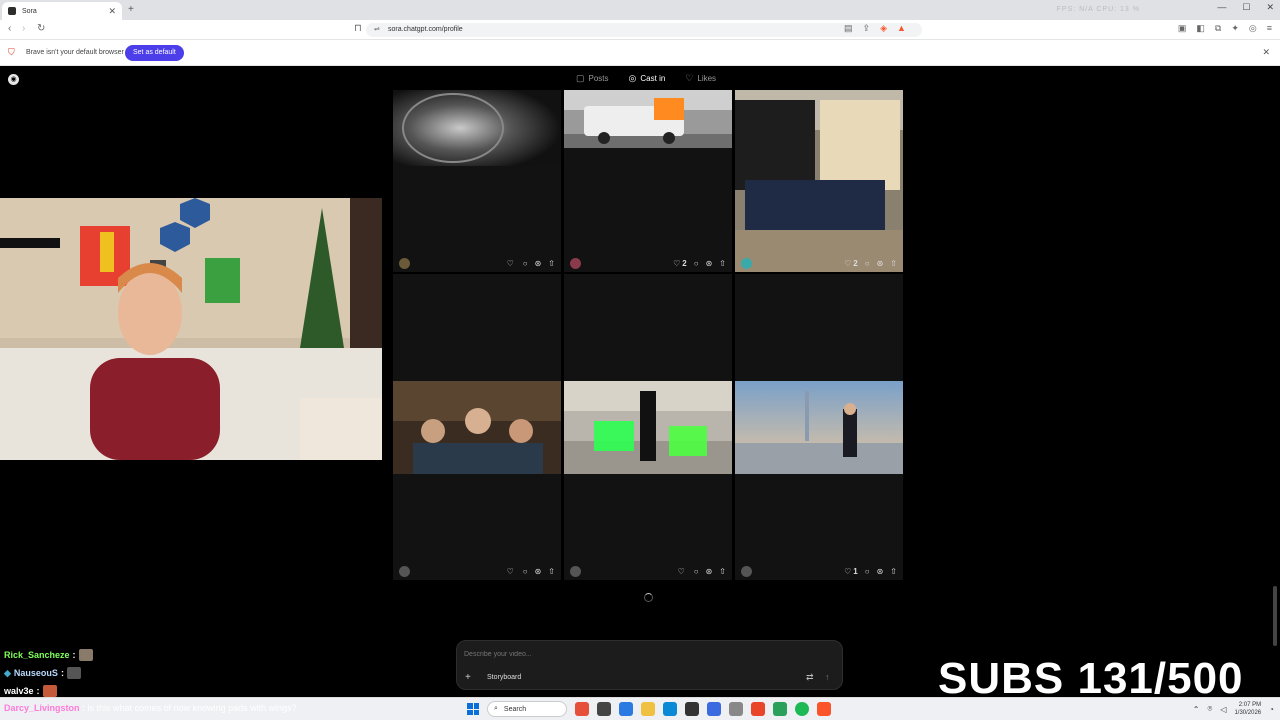 The image size is (1280, 720). I want to click on window-close-icon: ✕, so click(1270, 7).